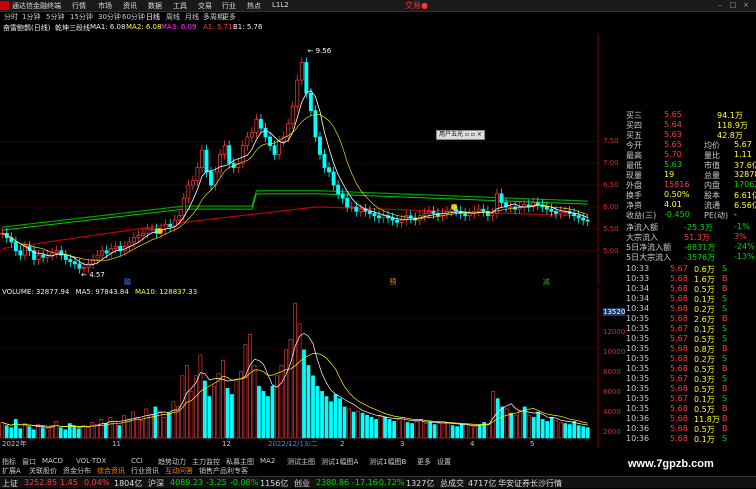 The height and width of the screenshot is (489, 756). I want to click on info-tab: 销售产品利专客, so click(223, 471).